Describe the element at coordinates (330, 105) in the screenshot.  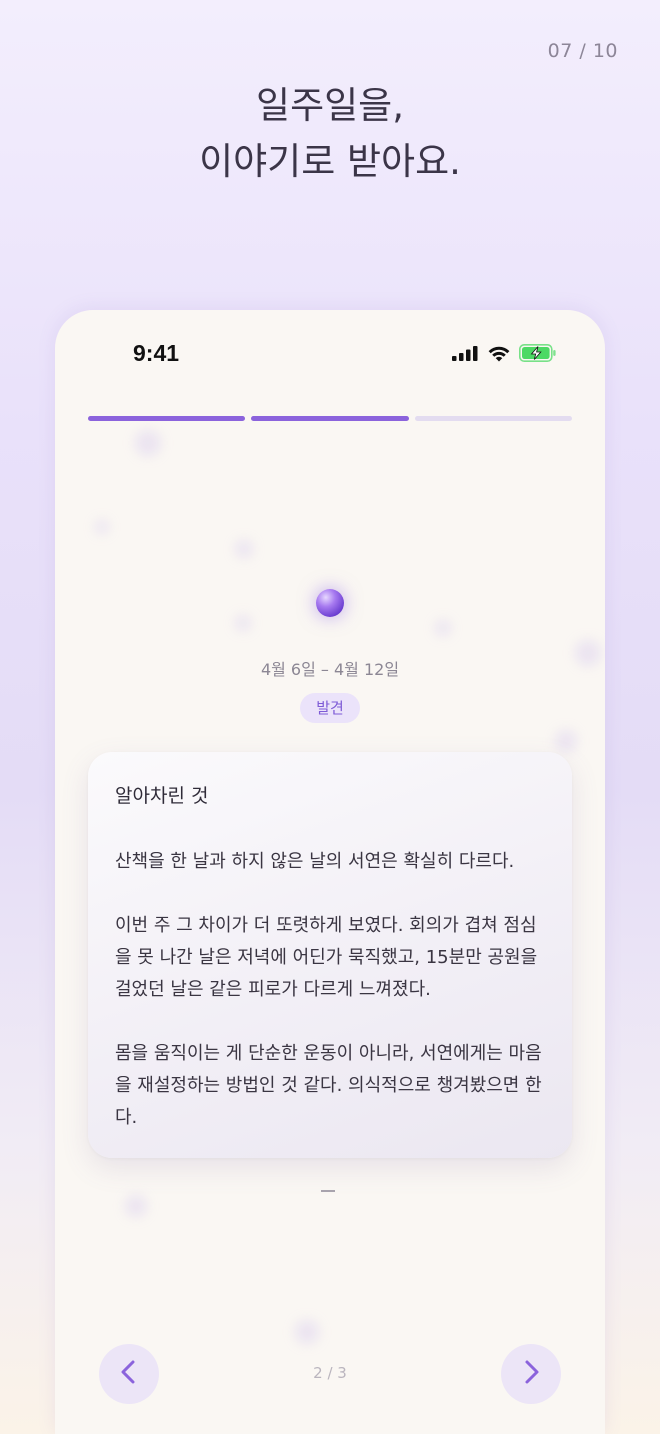
I see `headline-line-1: 일주일을,` at that location.